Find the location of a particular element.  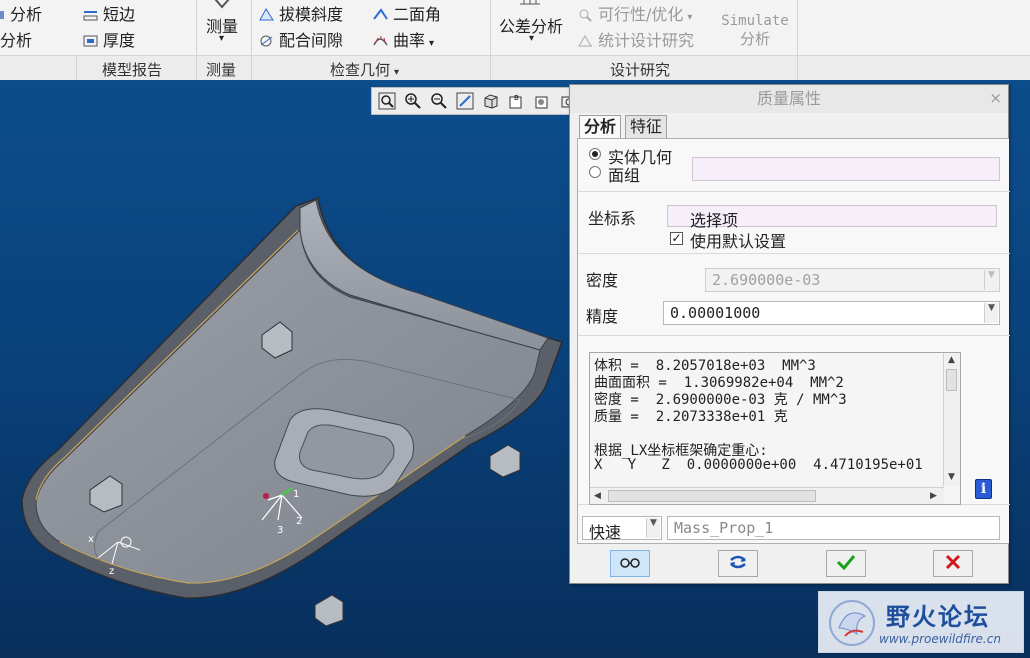

repeat-icon is located at coordinates (738, 564).